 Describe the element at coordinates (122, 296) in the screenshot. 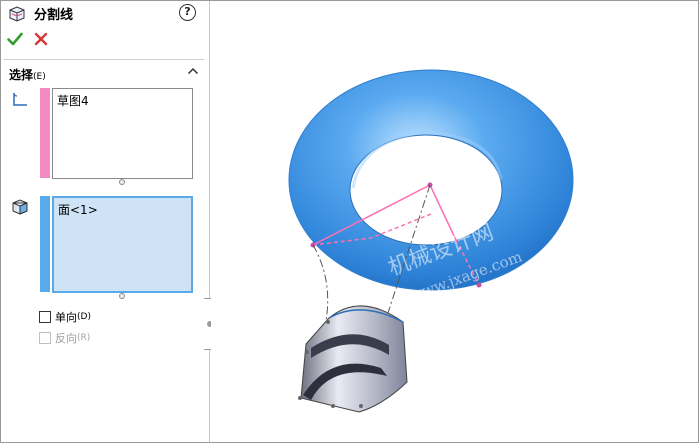

I see `face-box-resize-handle` at that location.